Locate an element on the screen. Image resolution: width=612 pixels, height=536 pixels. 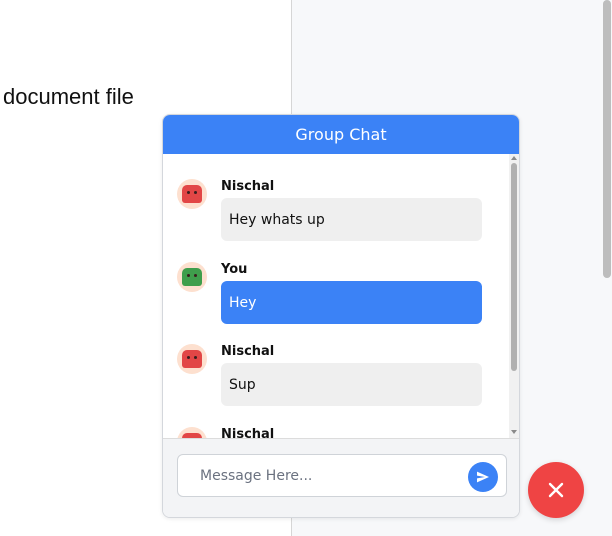
scroll-up-arrow-icon is located at coordinates (514, 158).